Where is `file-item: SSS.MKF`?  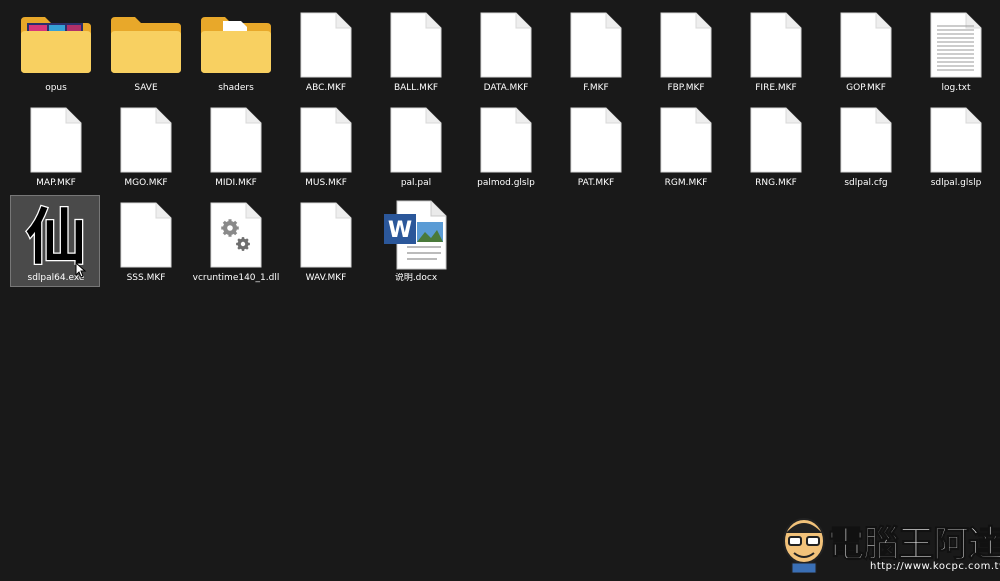
file-item: SSS.MKF is located at coordinates (145, 241).